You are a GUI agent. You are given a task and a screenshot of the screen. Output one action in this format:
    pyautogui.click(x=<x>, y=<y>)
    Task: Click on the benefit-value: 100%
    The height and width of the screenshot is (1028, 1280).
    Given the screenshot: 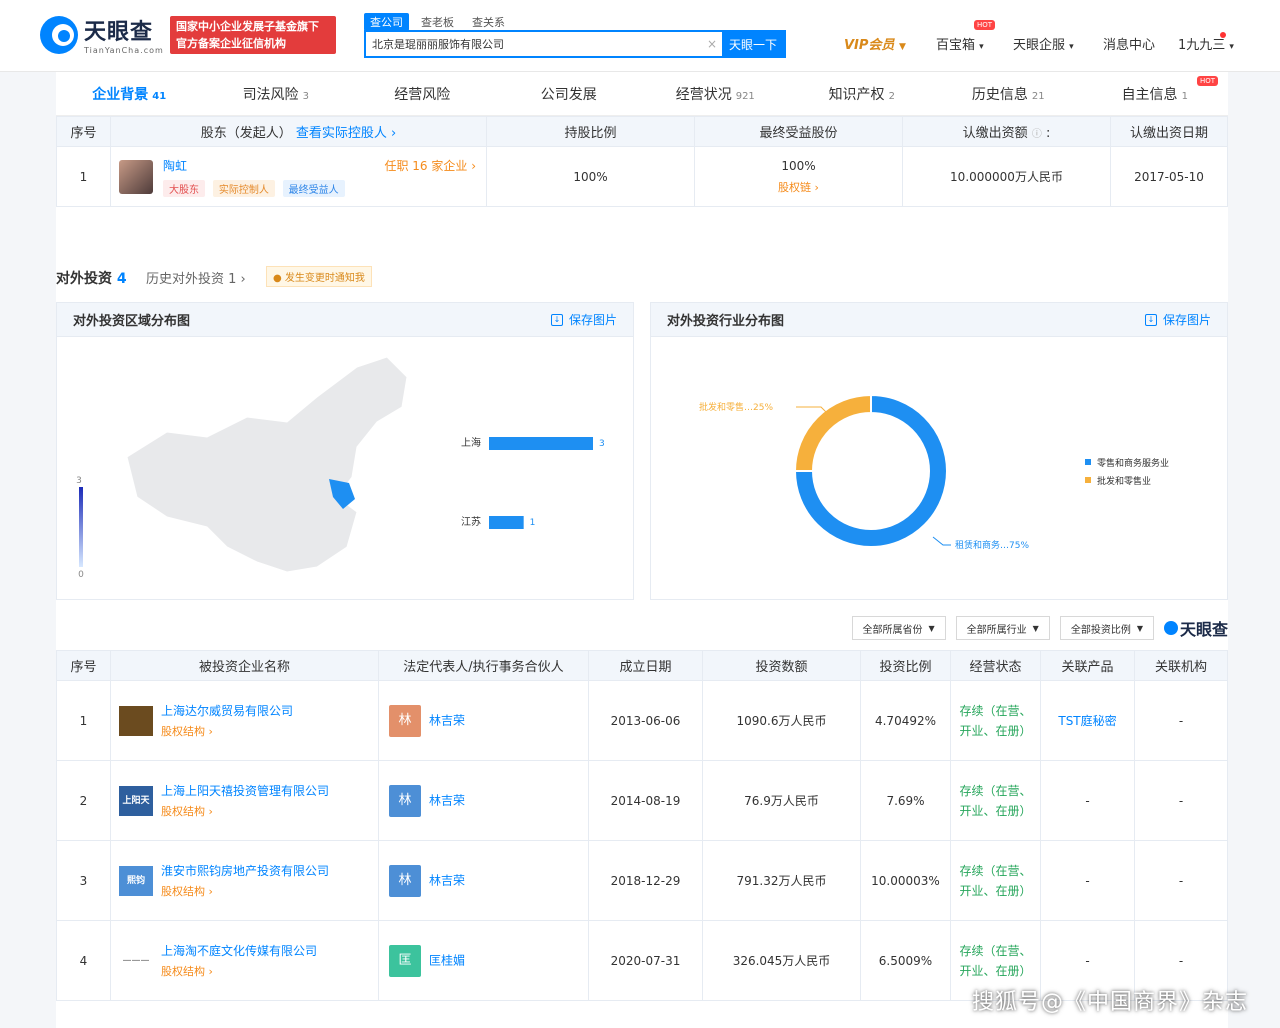 What is the action you would take?
    pyautogui.click(x=798, y=165)
    